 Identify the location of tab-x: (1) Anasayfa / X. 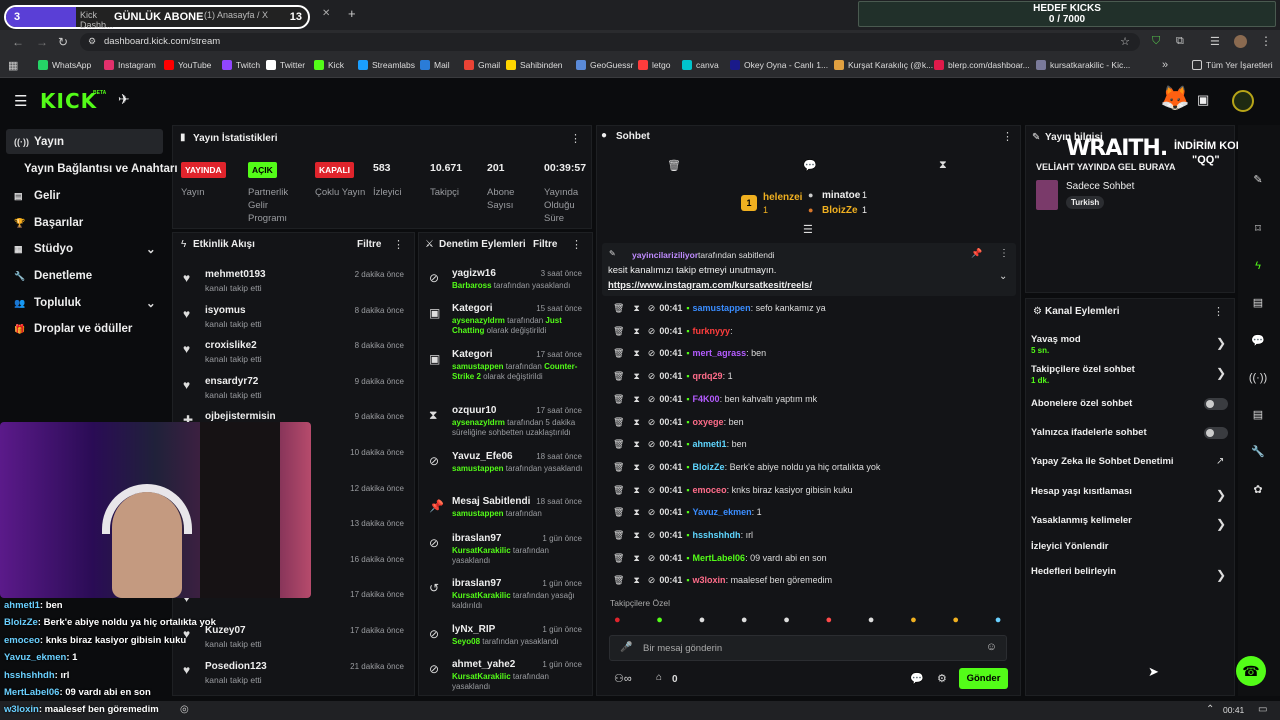
(256, 17).